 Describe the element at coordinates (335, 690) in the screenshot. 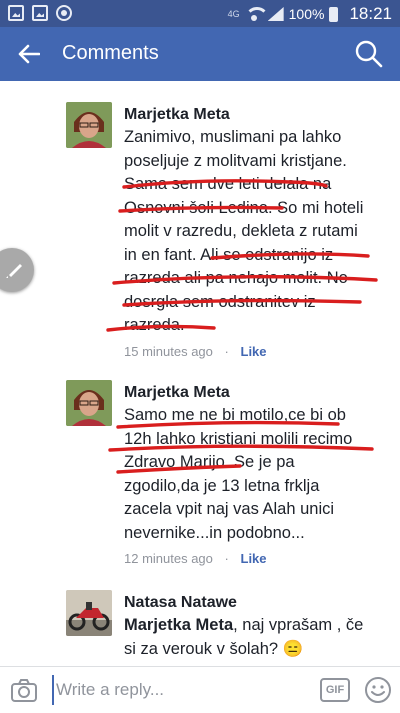

I see `gif-button: GIF` at that location.